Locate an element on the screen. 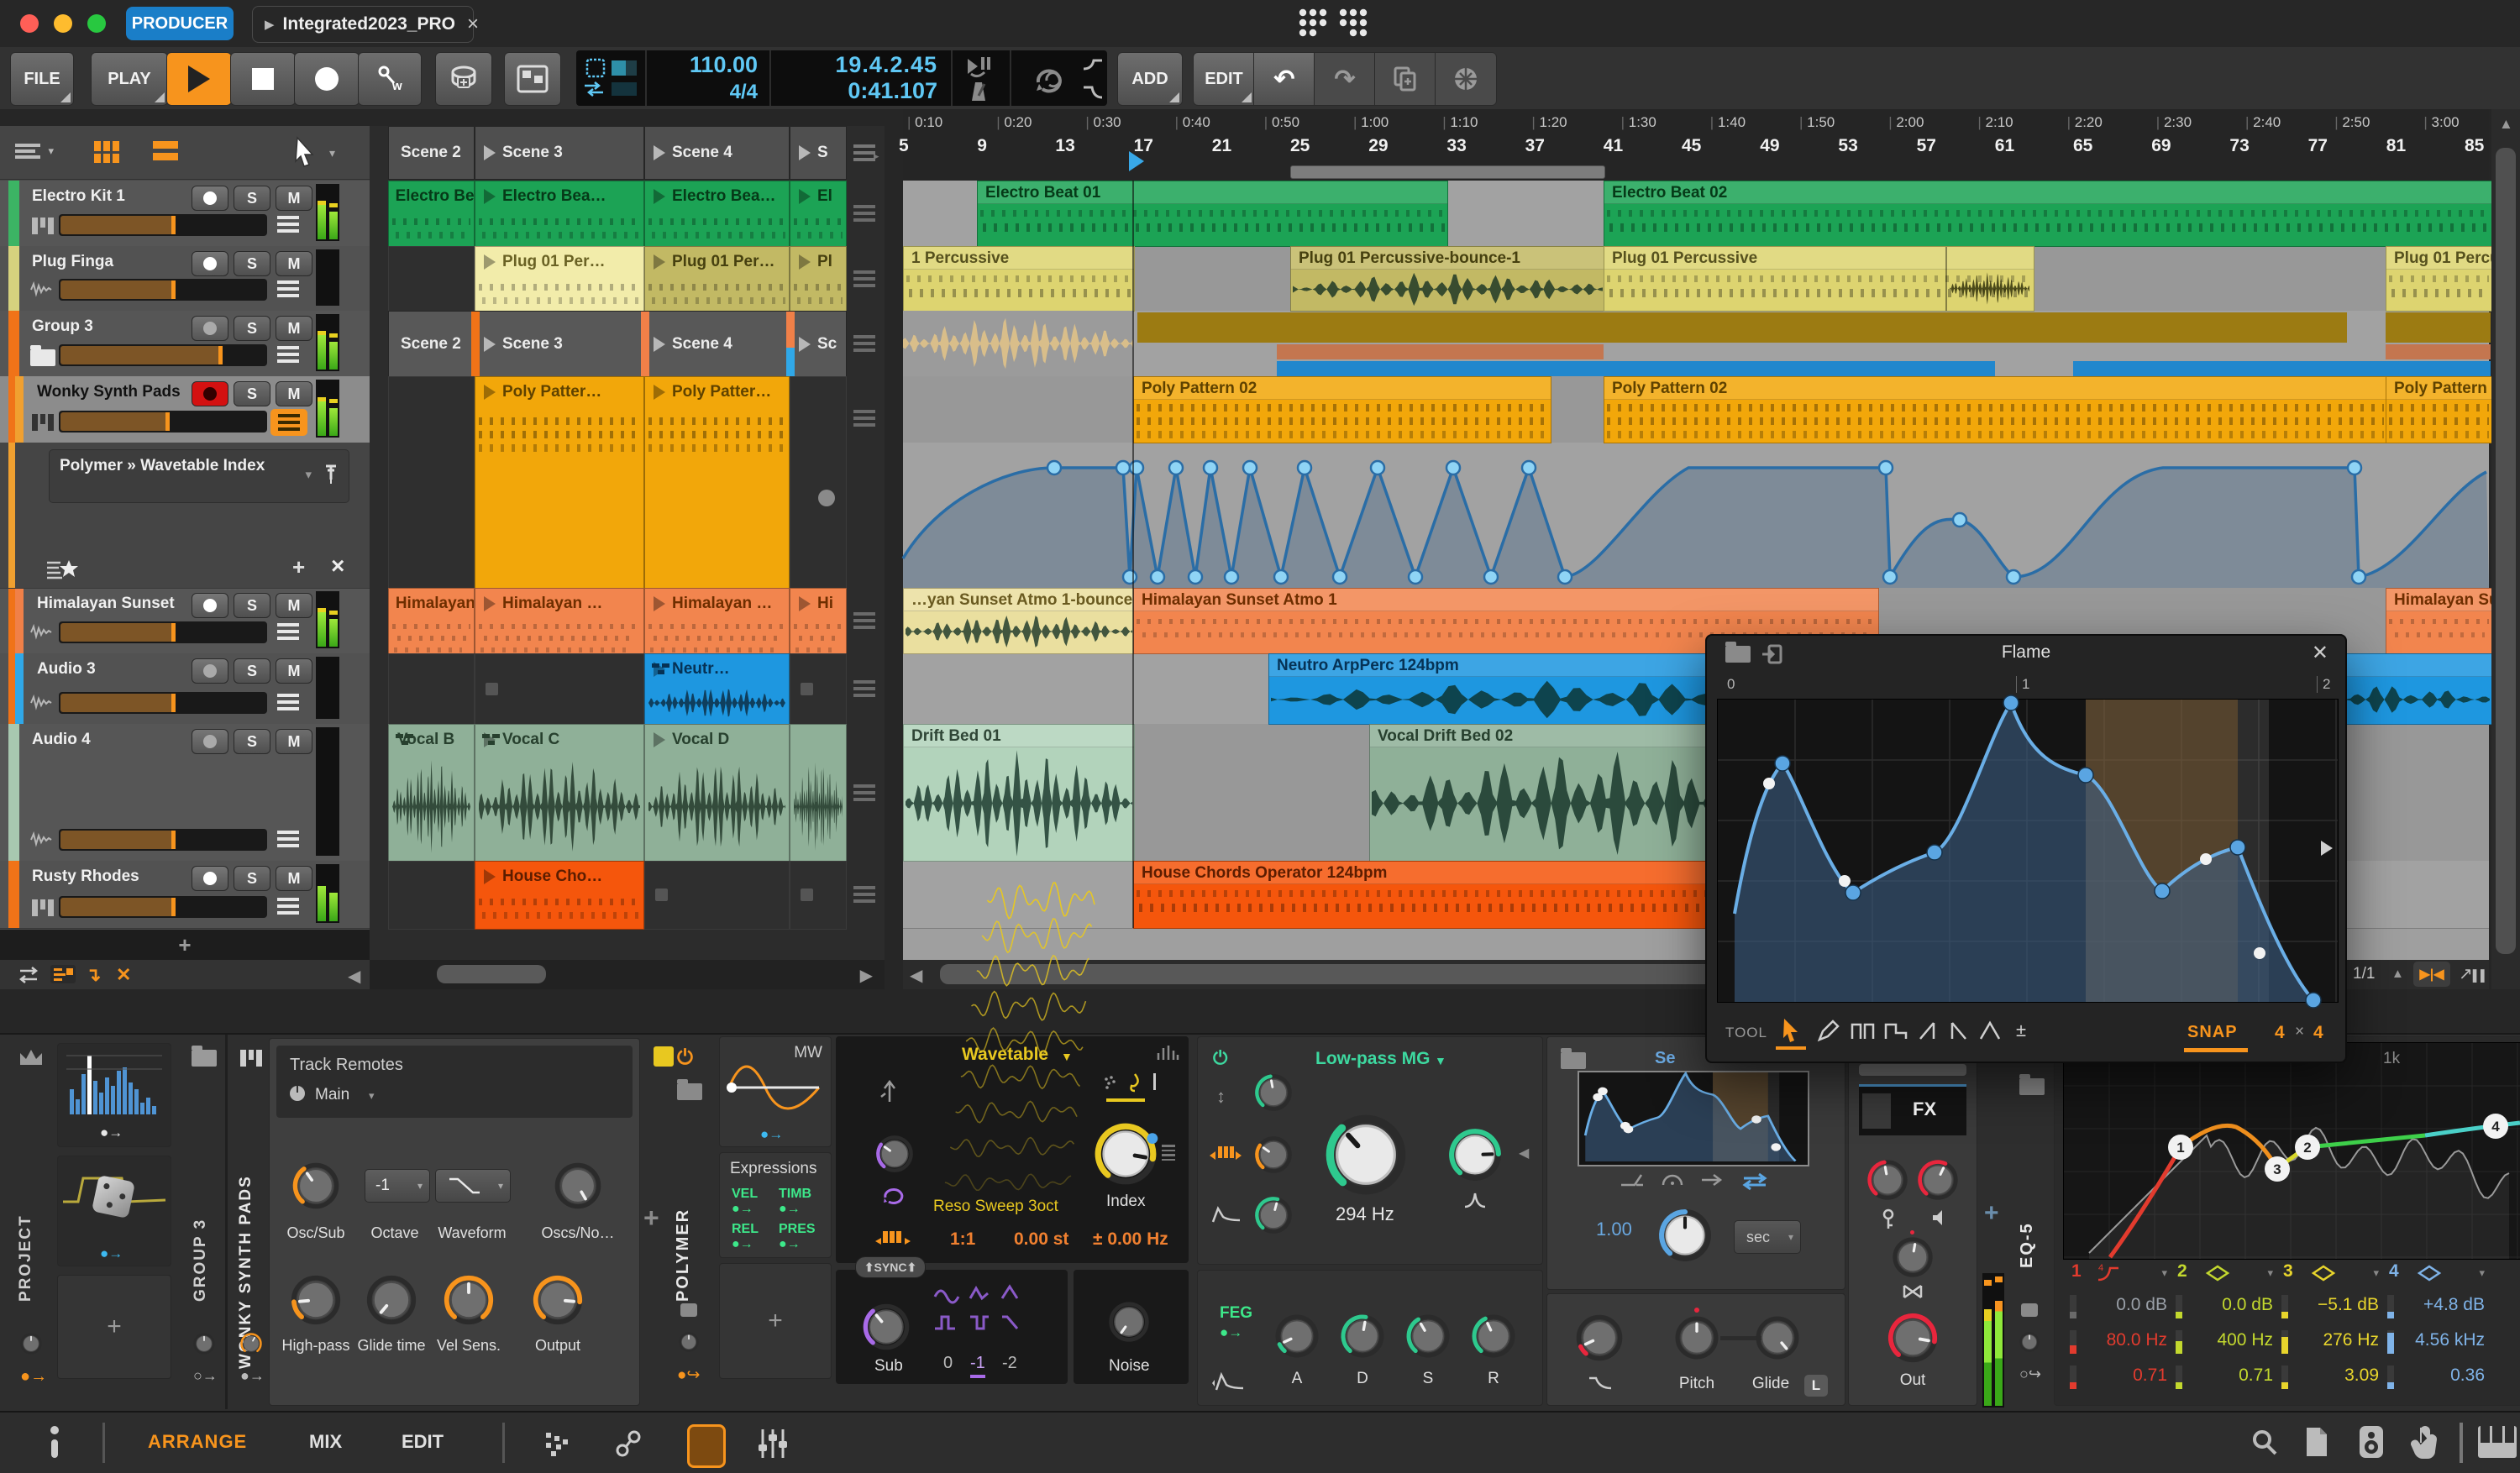  sub-knob is located at coordinates (886, 1327).